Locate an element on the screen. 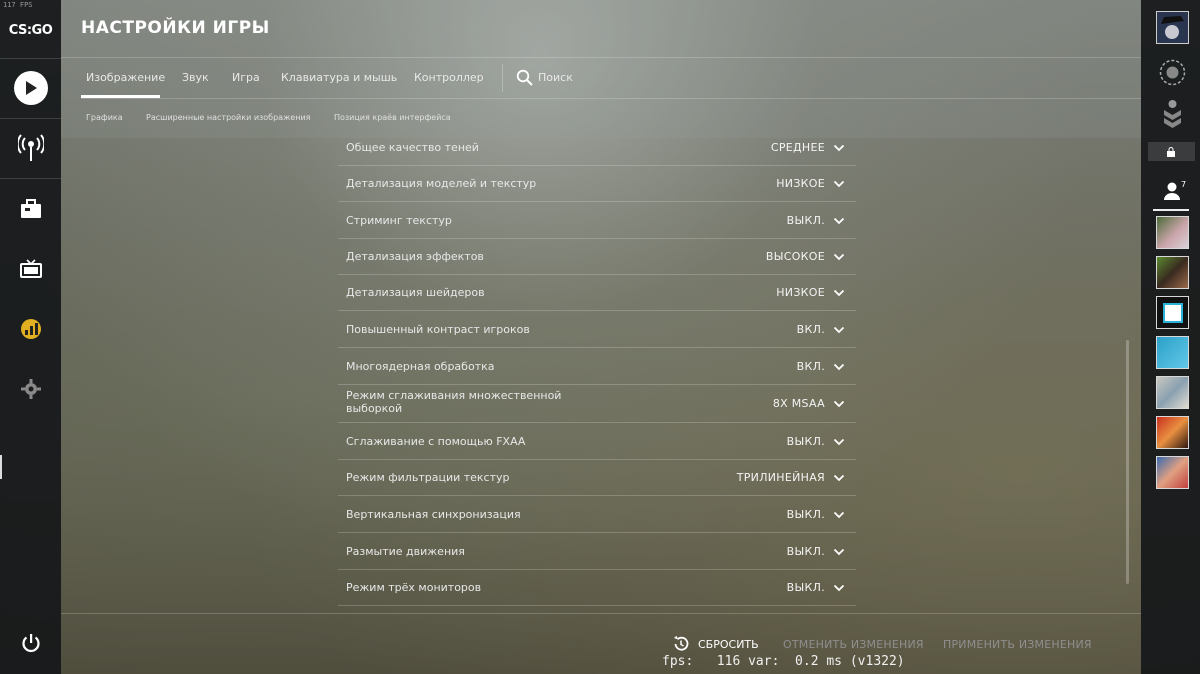 The image size is (1200, 674). setting-label: Детализация моделей и текстур is located at coordinates (441, 183).